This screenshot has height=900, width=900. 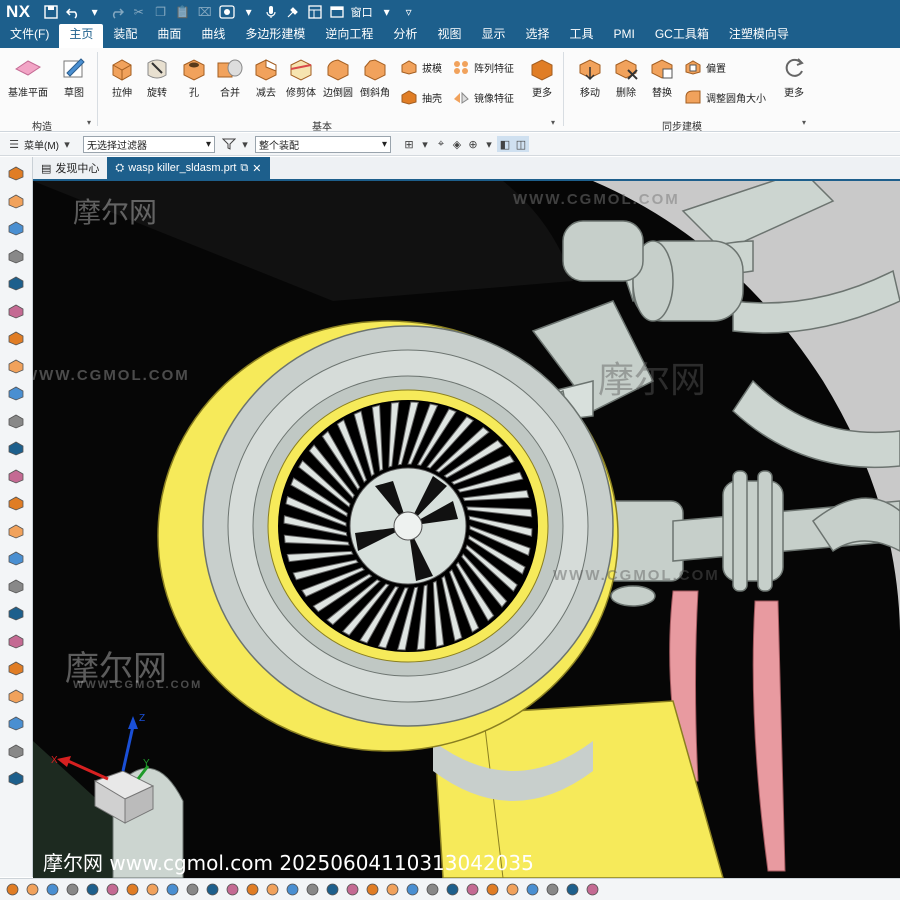 I want to click on resize-blend-button: 调整圆角大小, so click(x=725, y=97).